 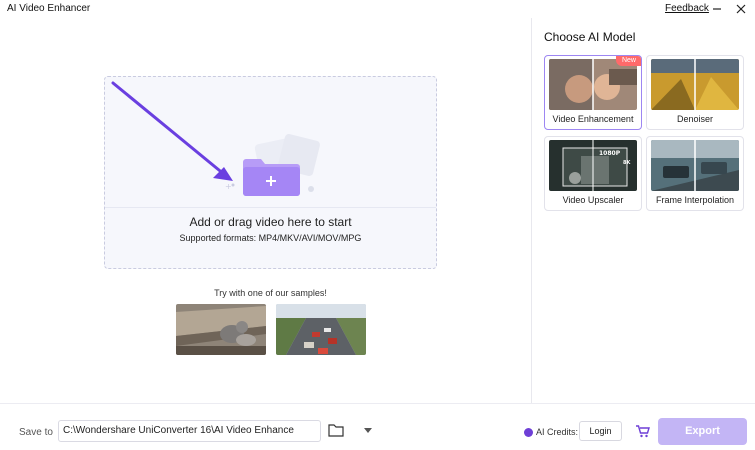 I want to click on model-label: Video Upscaler, so click(x=593, y=200).